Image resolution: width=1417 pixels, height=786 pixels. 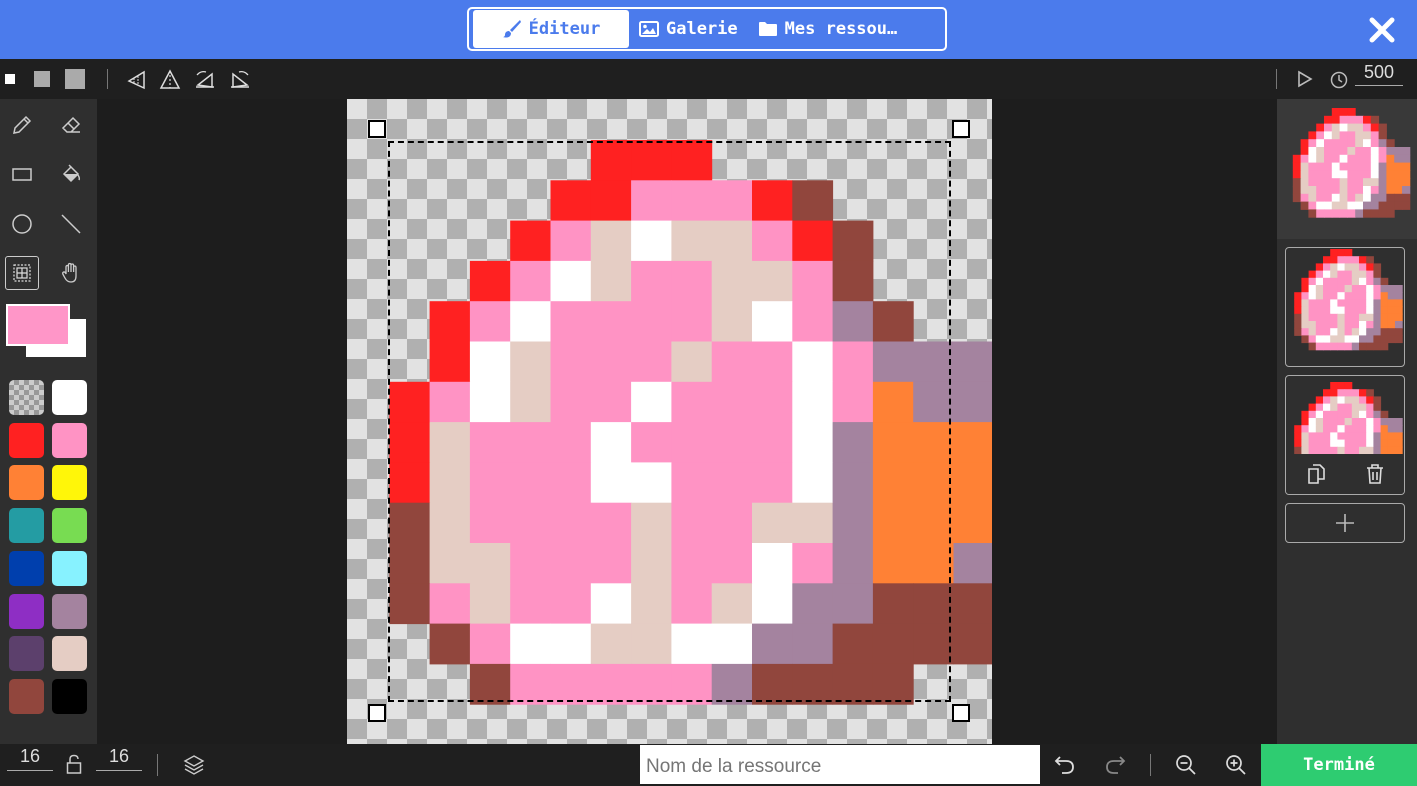 I want to click on height-input: 16, so click(x=119, y=758).